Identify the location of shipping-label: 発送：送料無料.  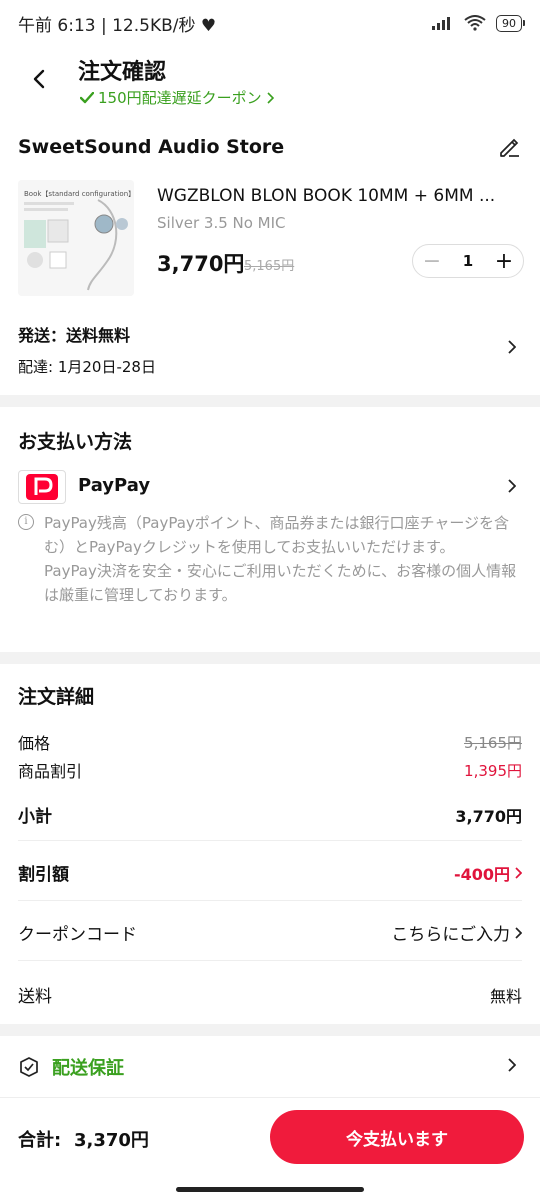
(74, 335).